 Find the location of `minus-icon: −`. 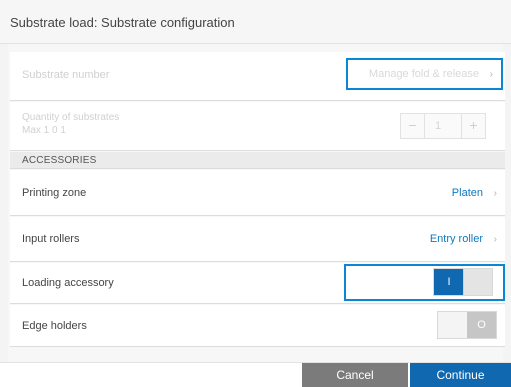

minus-icon: − is located at coordinates (413, 126).